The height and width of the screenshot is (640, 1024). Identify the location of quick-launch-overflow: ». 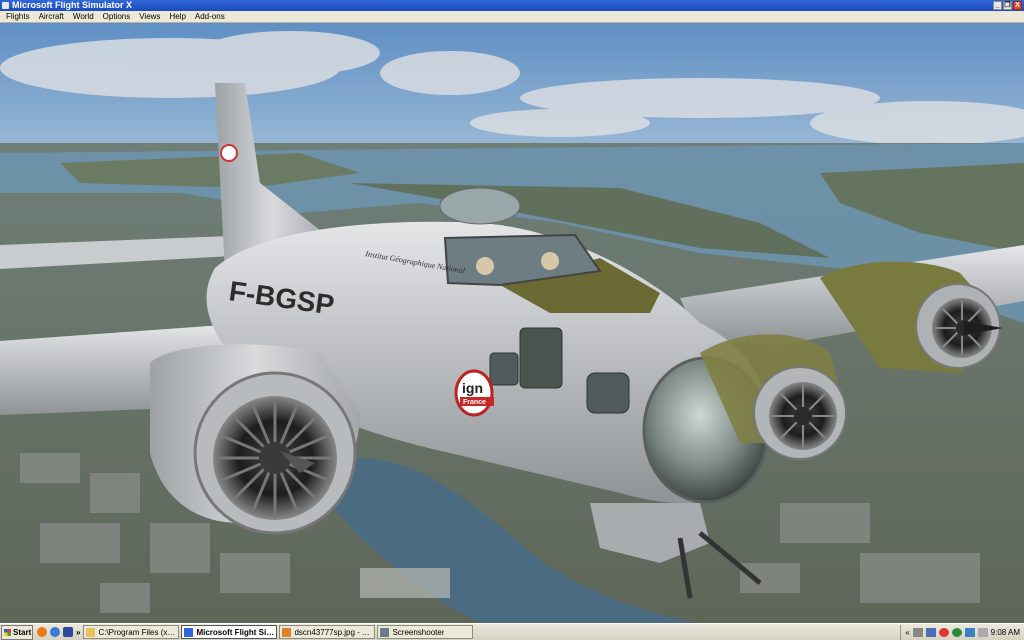
(78, 632).